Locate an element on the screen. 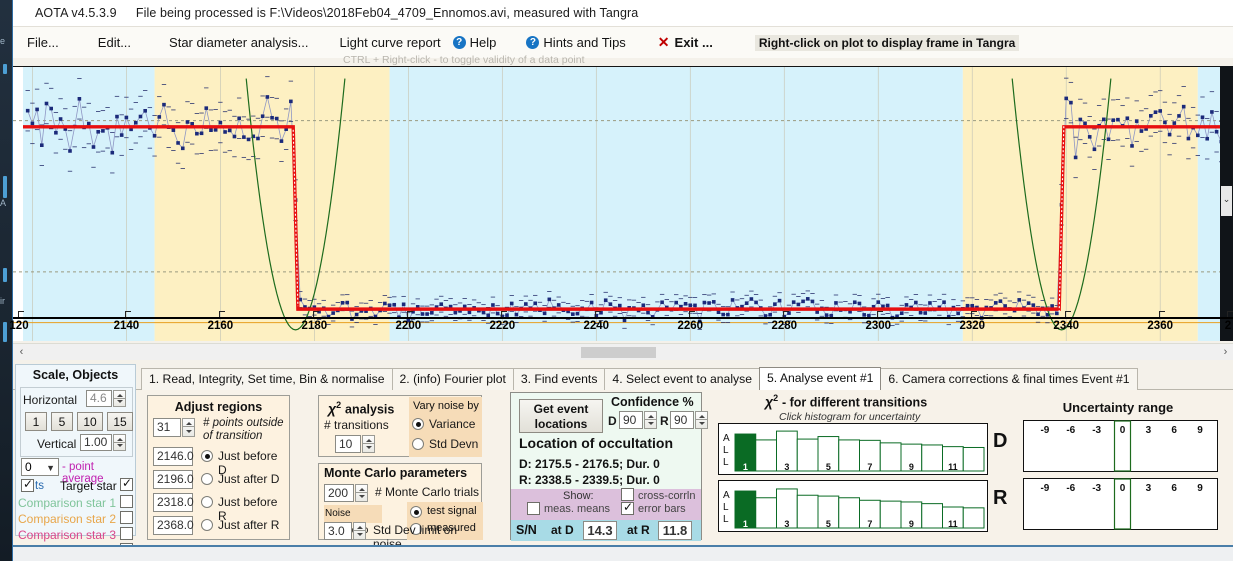 This screenshot has height=561, width=1233. app-name: AOTA v4.5.3.9 is located at coordinates (76, 13).